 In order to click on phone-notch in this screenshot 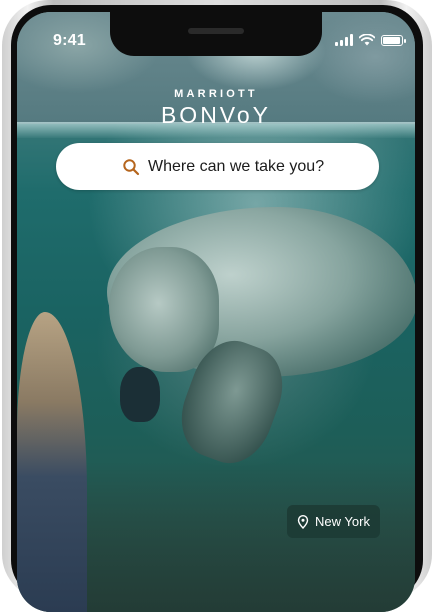, I will do `click(216, 34)`.